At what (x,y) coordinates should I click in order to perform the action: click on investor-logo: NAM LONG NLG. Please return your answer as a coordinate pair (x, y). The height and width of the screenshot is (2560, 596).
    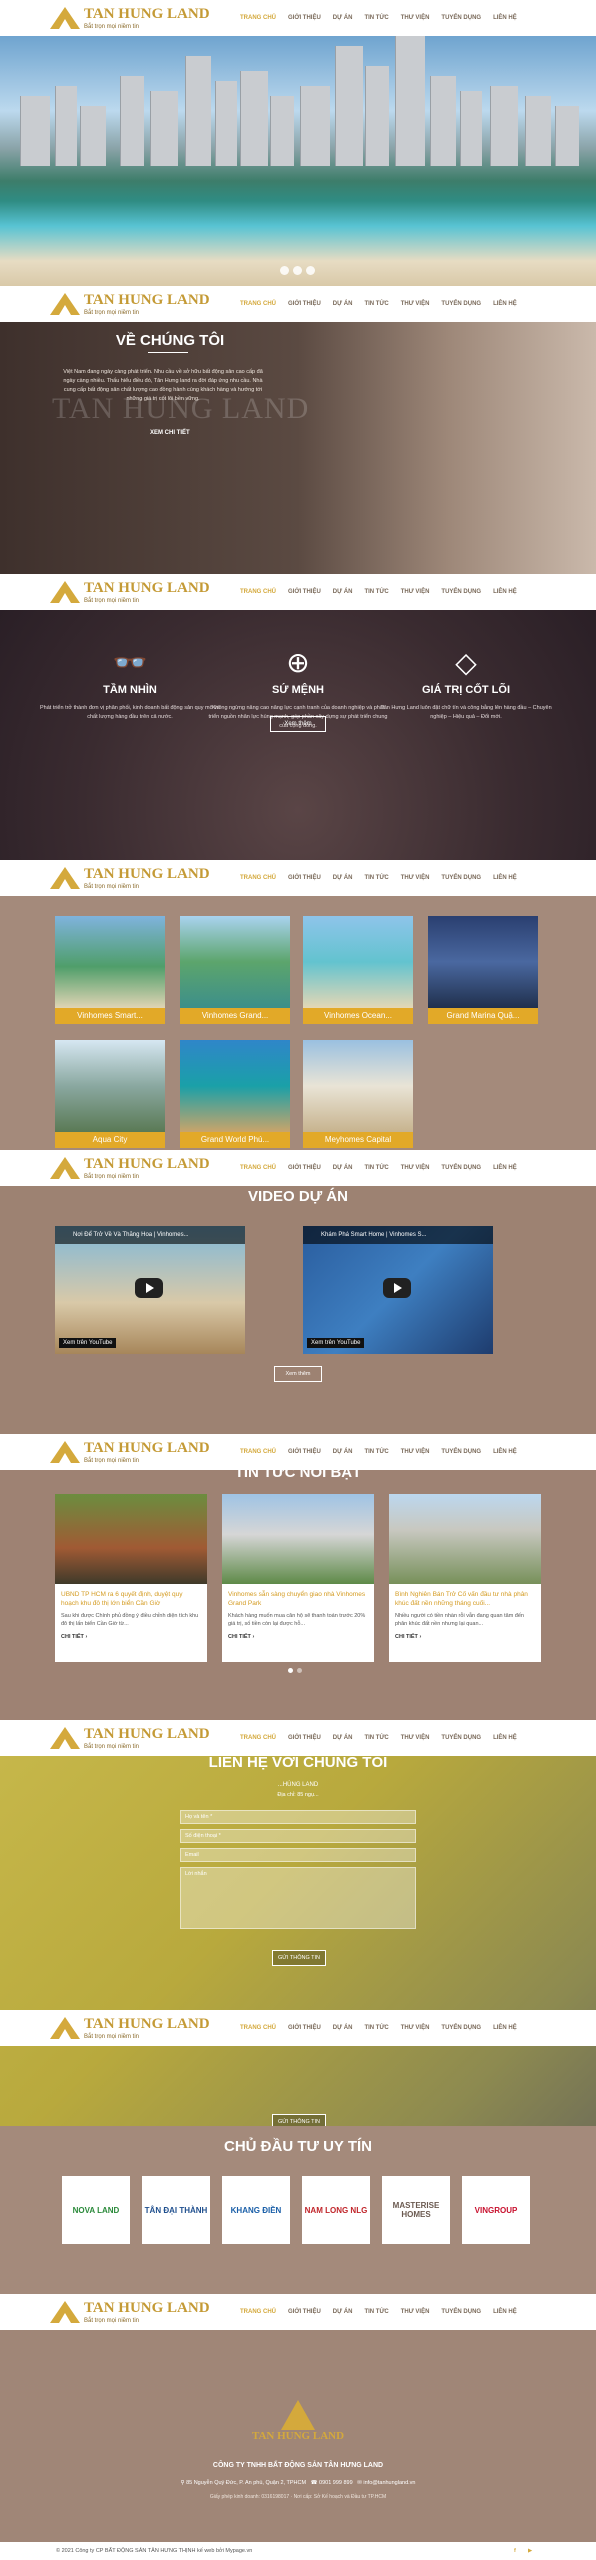
    Looking at the image, I should click on (336, 2210).